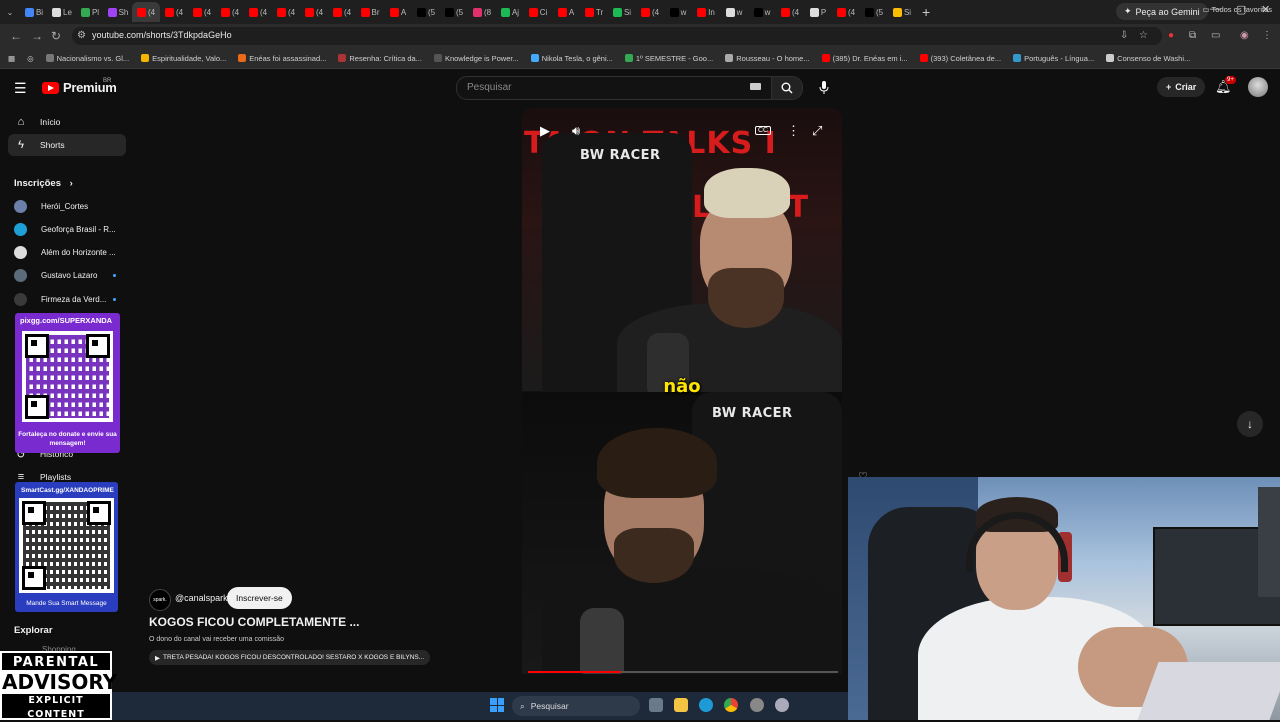 Image resolution: width=1280 pixels, height=722 pixels. I want to click on subscriptions-heading: Inscrições ›, so click(43, 183).